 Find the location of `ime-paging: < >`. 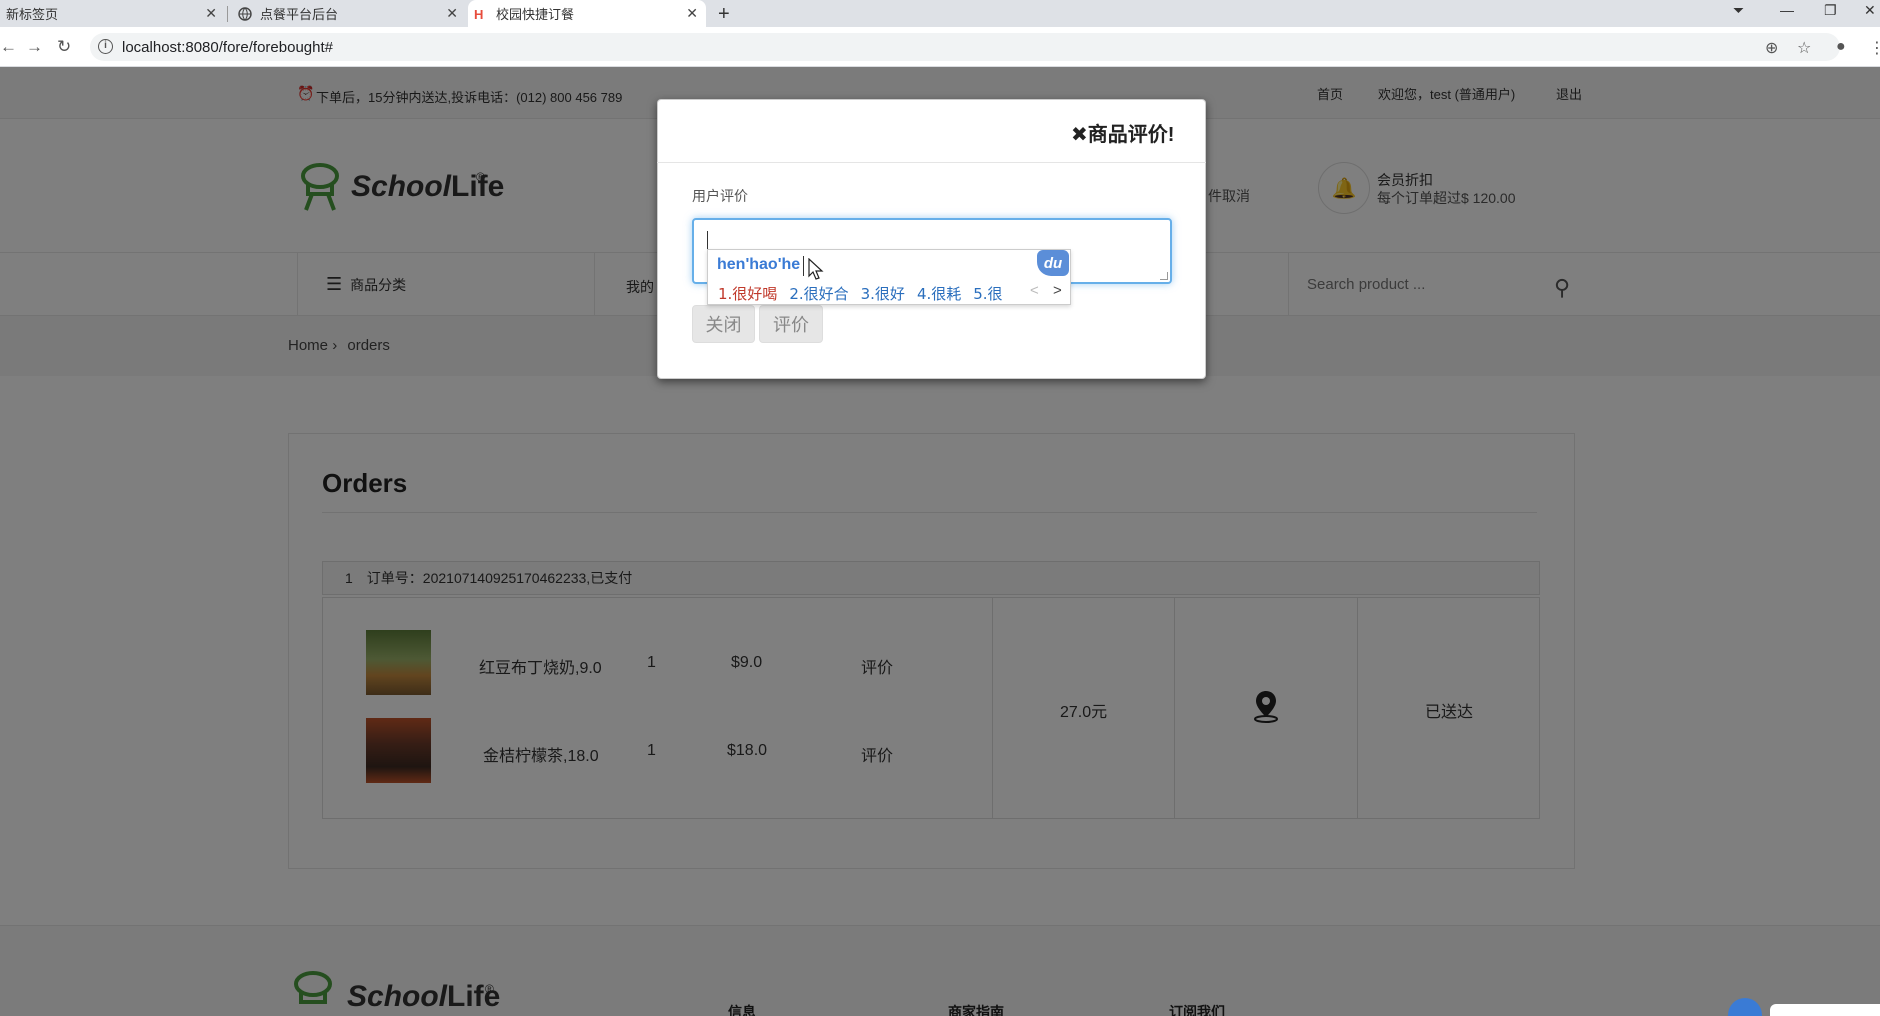

ime-paging: < > is located at coordinates (1046, 290).